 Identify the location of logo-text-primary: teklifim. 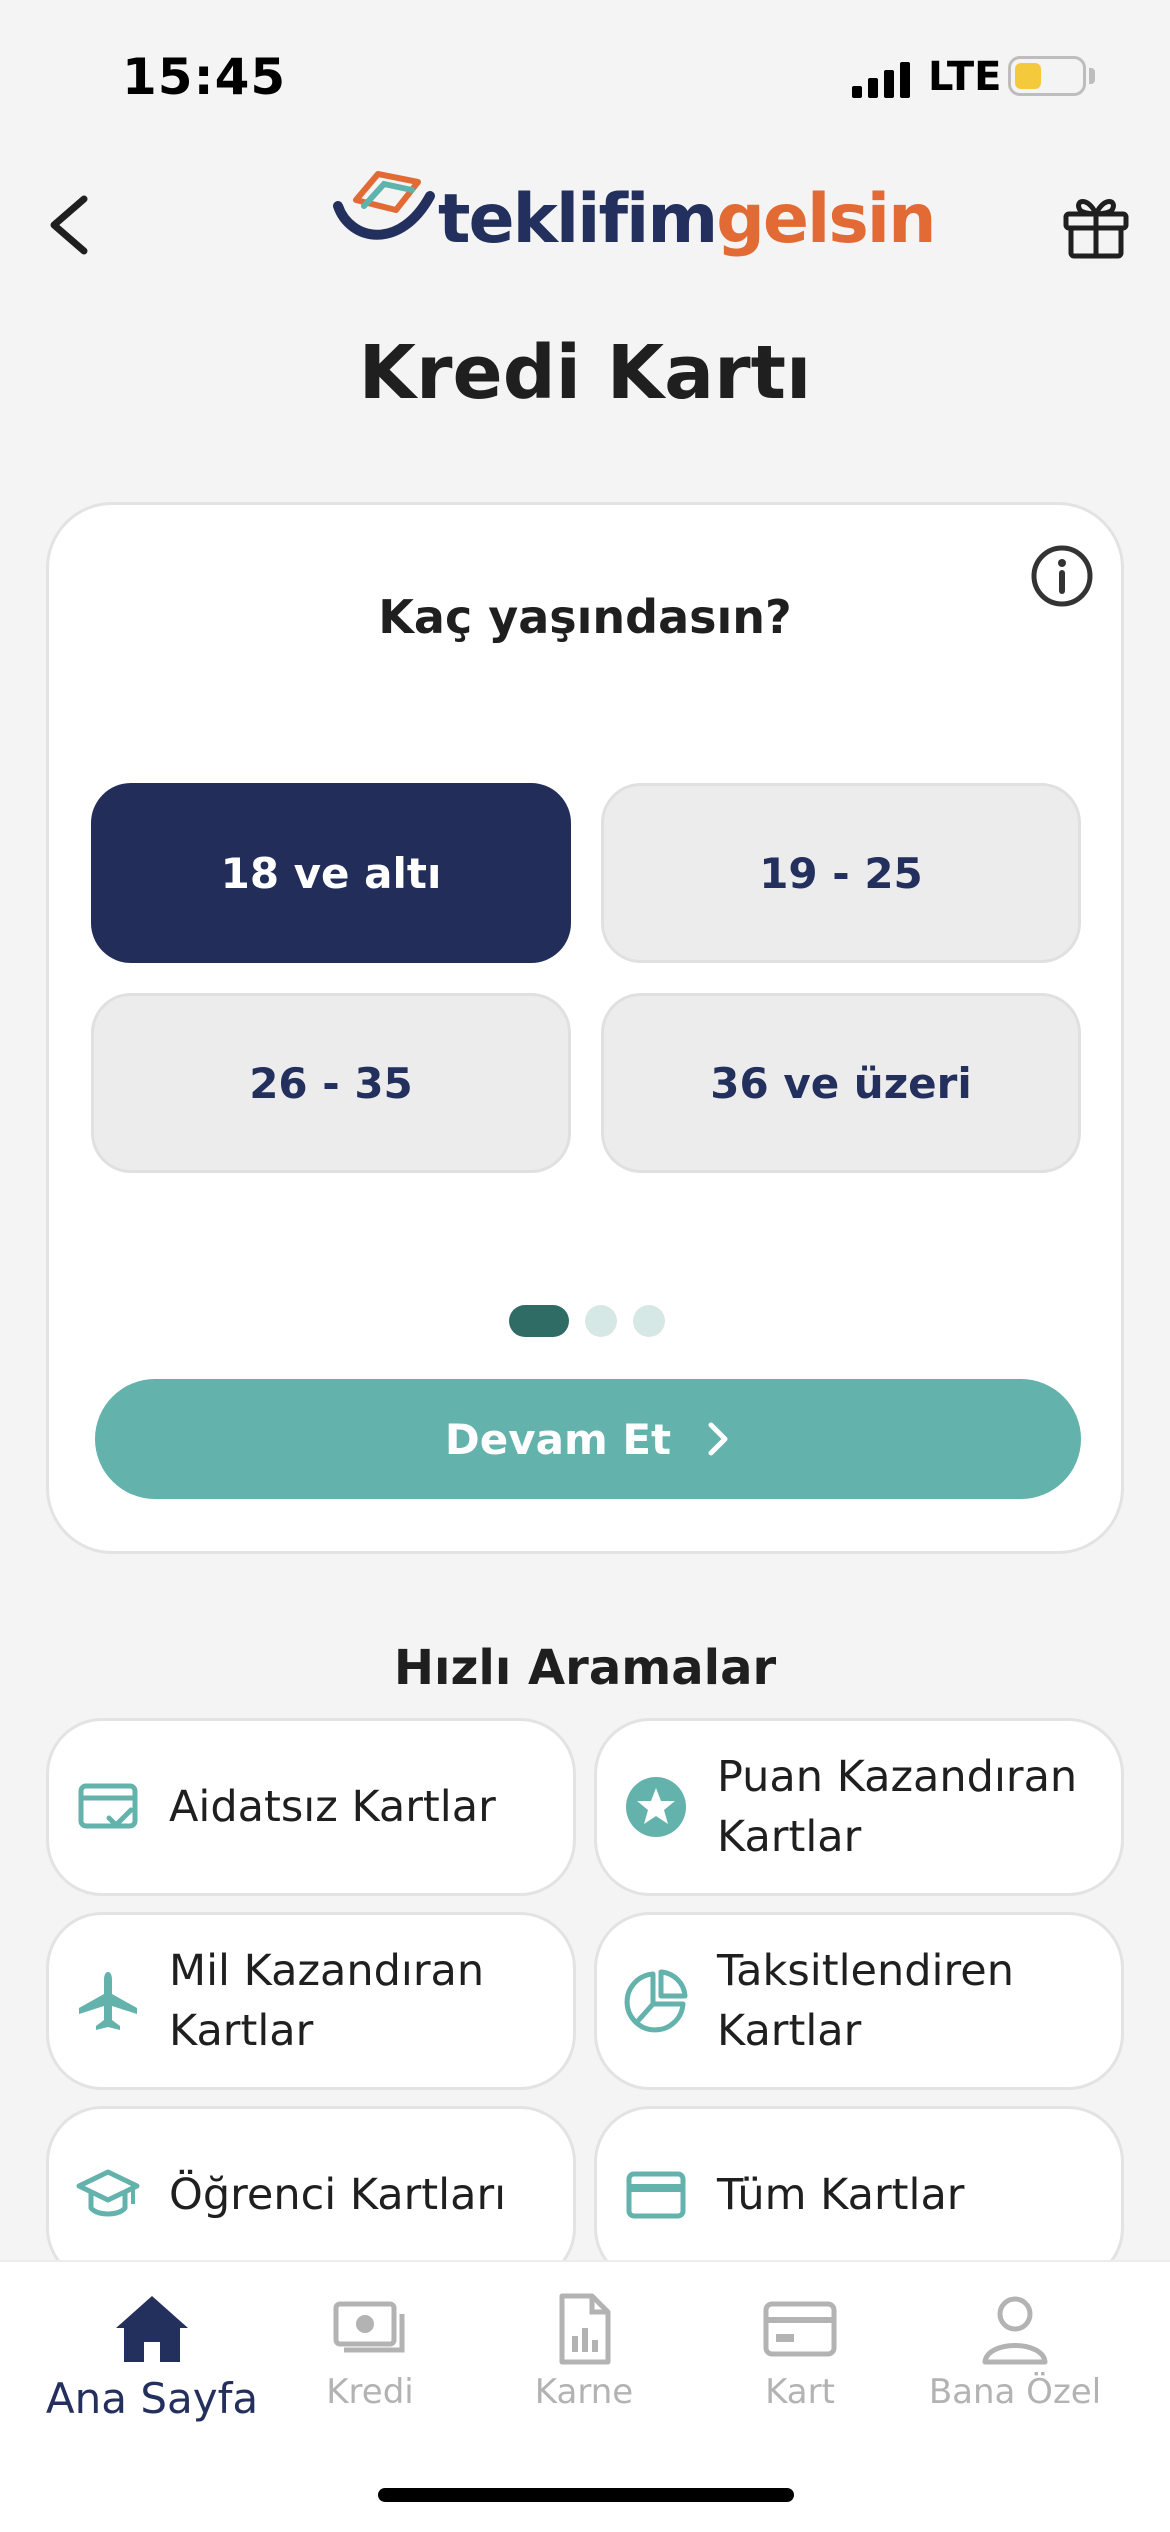
(578, 219).